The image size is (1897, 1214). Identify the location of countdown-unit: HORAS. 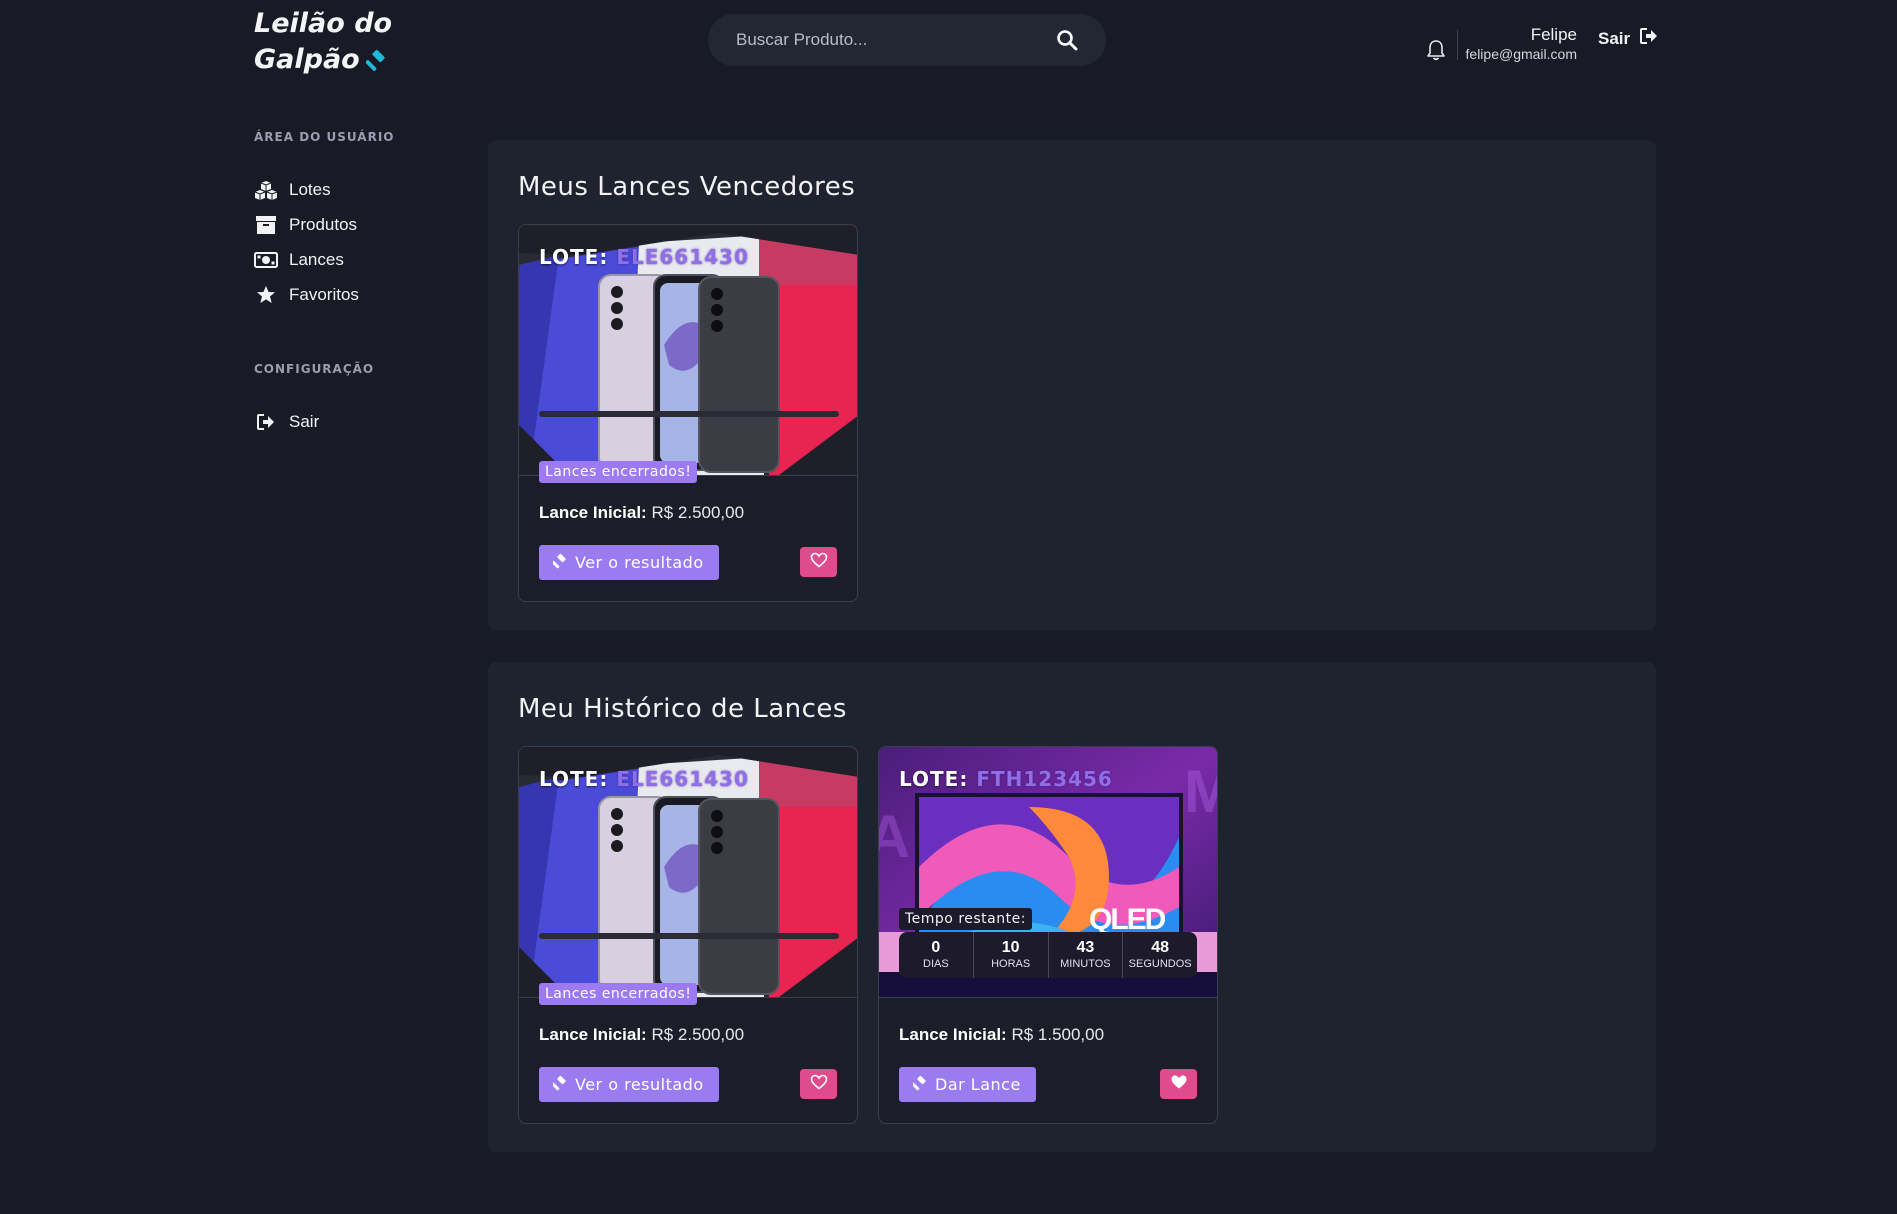
(1011, 964).